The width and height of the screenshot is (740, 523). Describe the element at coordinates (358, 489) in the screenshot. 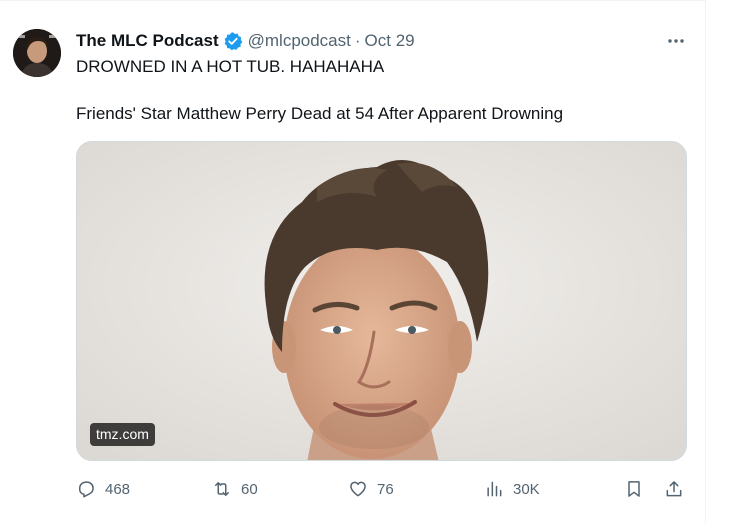

I see `heart-icon` at that location.